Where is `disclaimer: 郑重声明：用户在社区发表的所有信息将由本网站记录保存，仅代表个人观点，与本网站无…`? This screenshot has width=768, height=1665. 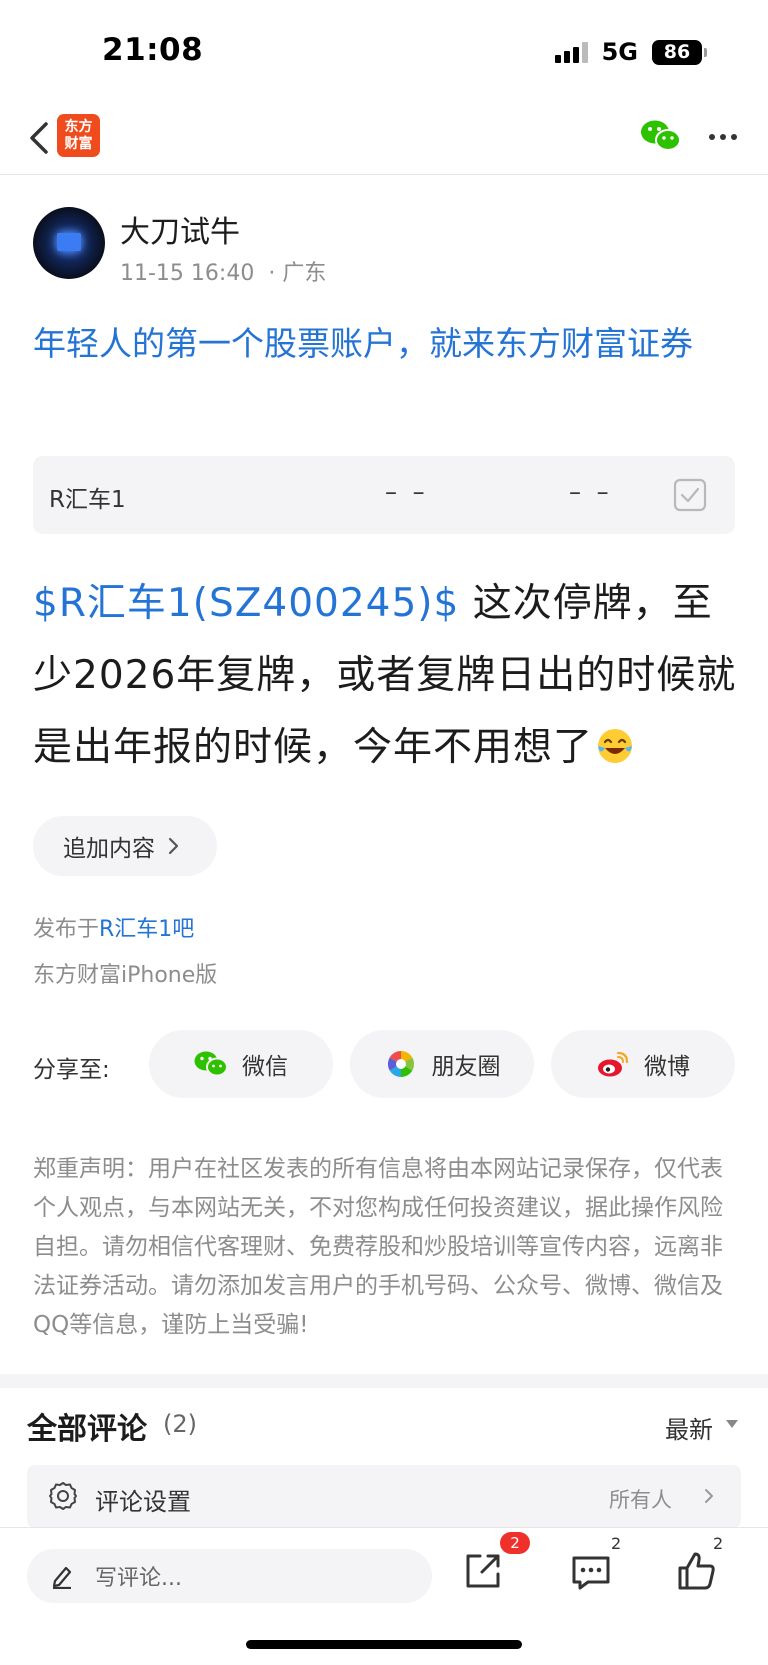
disclaimer: 郑重声明：用户在社区发表的所有信息将由本网站记录保存，仅代表个人观点，与本网站无… is located at coordinates (378, 1247).